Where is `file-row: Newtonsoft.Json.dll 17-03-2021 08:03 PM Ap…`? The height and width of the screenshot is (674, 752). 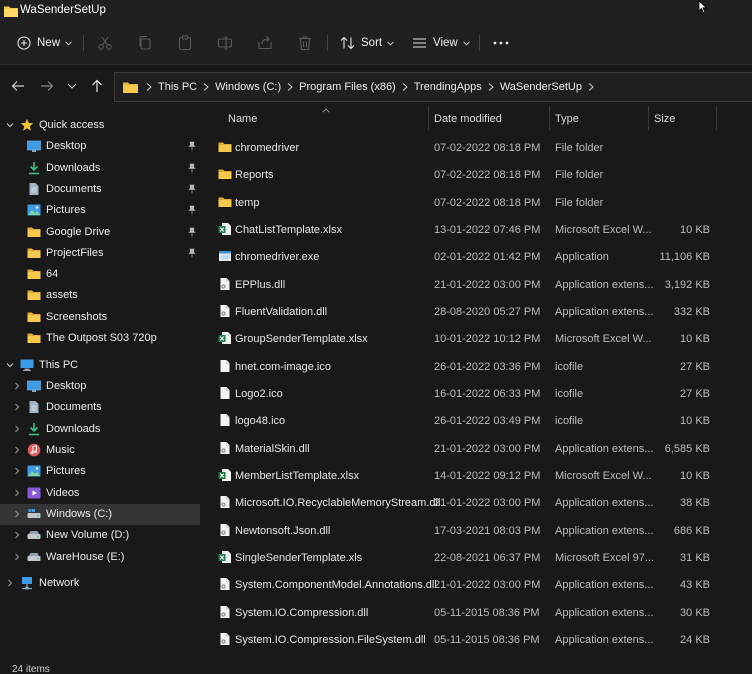 file-row: Newtonsoft.Json.dll 17-03-2021 08:03 PM Ap… is located at coordinates (478, 530).